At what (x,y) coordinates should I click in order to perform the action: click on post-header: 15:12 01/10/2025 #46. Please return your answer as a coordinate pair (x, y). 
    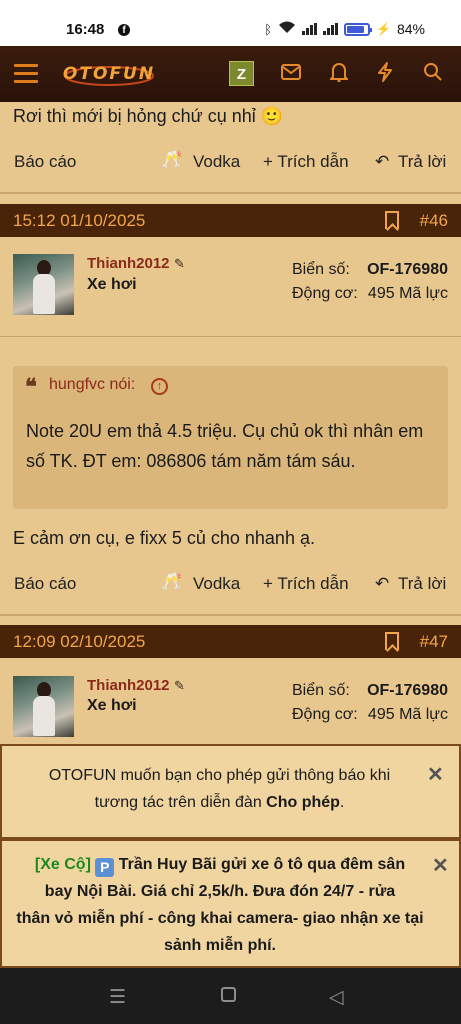
    Looking at the image, I should click on (230, 220).